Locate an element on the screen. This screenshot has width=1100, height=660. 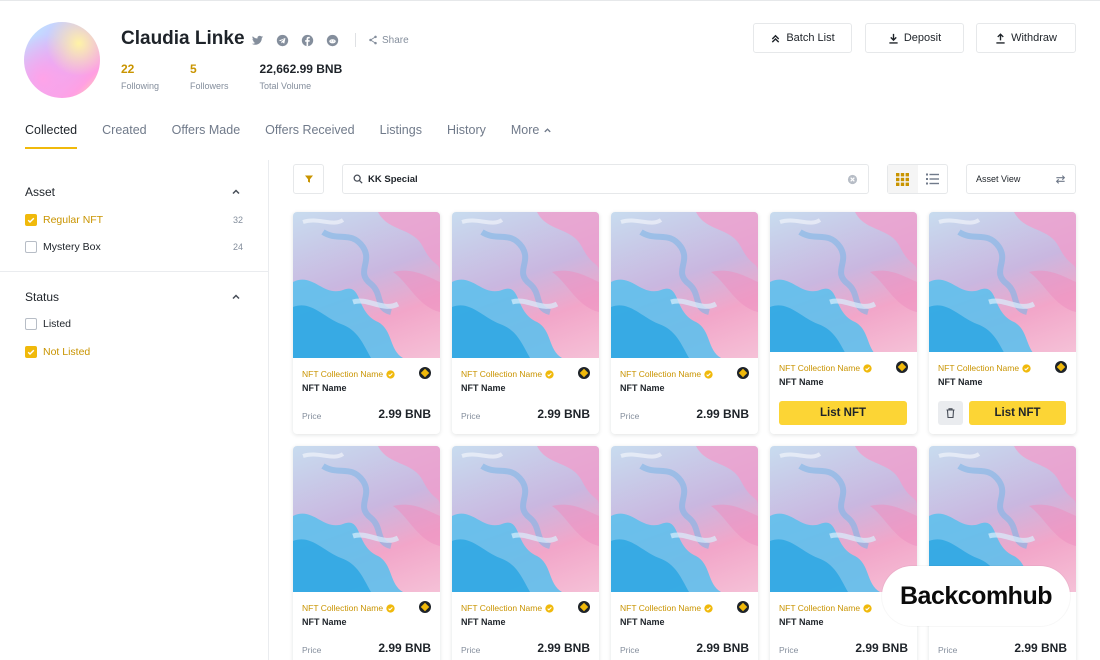
list-view-button is located at coordinates (933, 179).